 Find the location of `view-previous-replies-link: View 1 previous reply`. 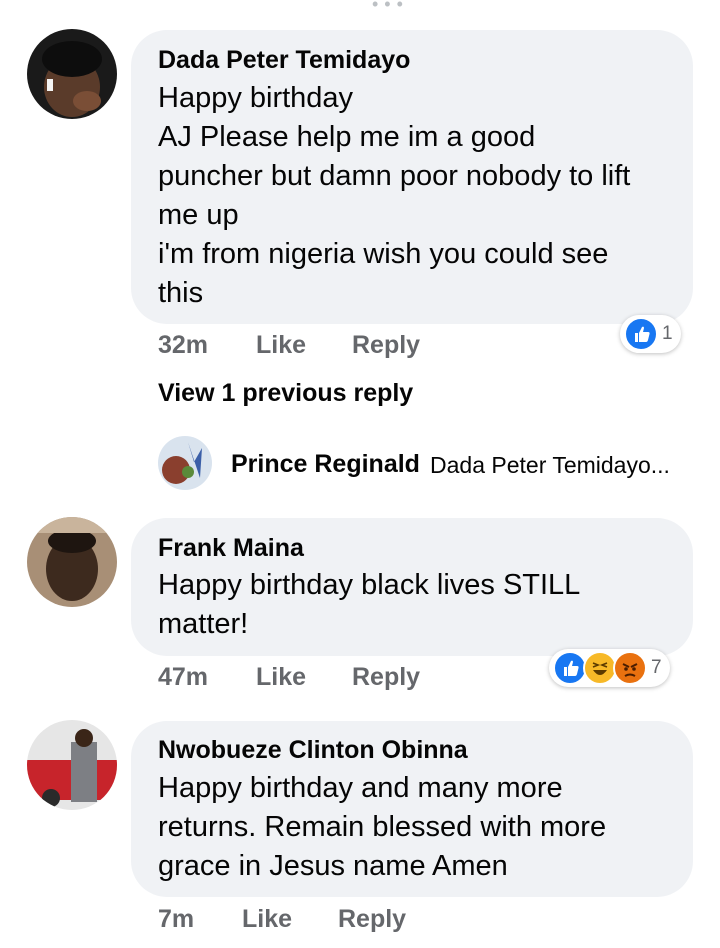

view-previous-replies-link: View 1 previous reply is located at coordinates (285, 393).